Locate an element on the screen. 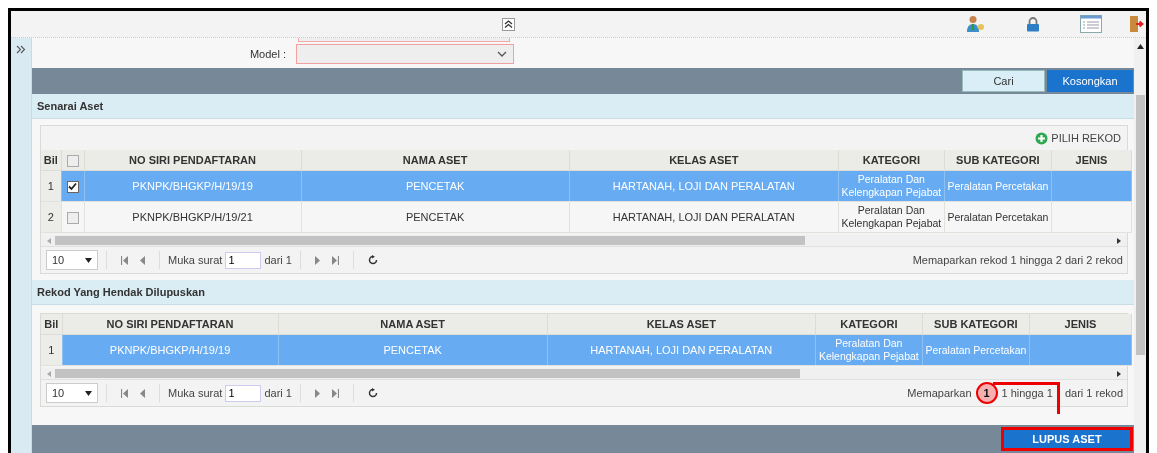  leader-line is located at coordinates (1026, 397).